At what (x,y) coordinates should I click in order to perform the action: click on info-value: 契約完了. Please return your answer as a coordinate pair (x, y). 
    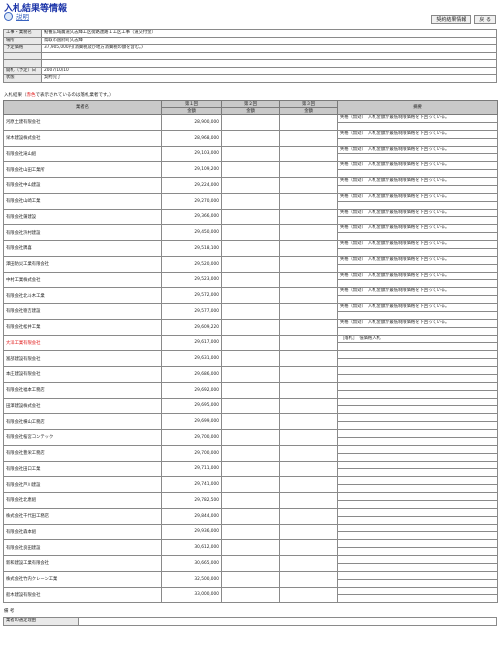
    Looking at the image, I should click on (269, 78).